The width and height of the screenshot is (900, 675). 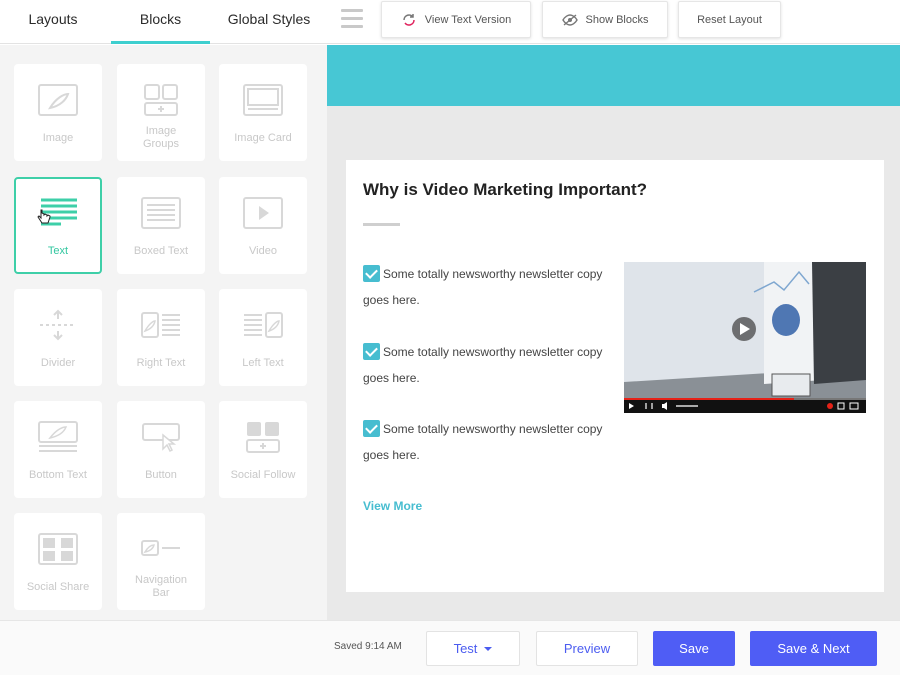 What do you see at coordinates (161, 363) in the screenshot?
I see `block-label: Right Text` at bounding box center [161, 363].